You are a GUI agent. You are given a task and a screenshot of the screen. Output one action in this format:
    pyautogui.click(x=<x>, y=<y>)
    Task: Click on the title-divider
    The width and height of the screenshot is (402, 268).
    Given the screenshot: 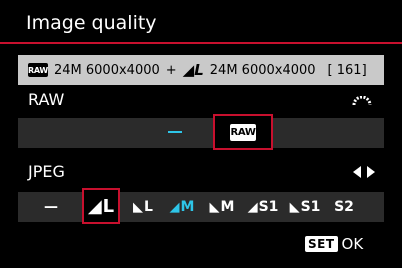 What is the action you would take?
    pyautogui.click(x=201, y=43)
    